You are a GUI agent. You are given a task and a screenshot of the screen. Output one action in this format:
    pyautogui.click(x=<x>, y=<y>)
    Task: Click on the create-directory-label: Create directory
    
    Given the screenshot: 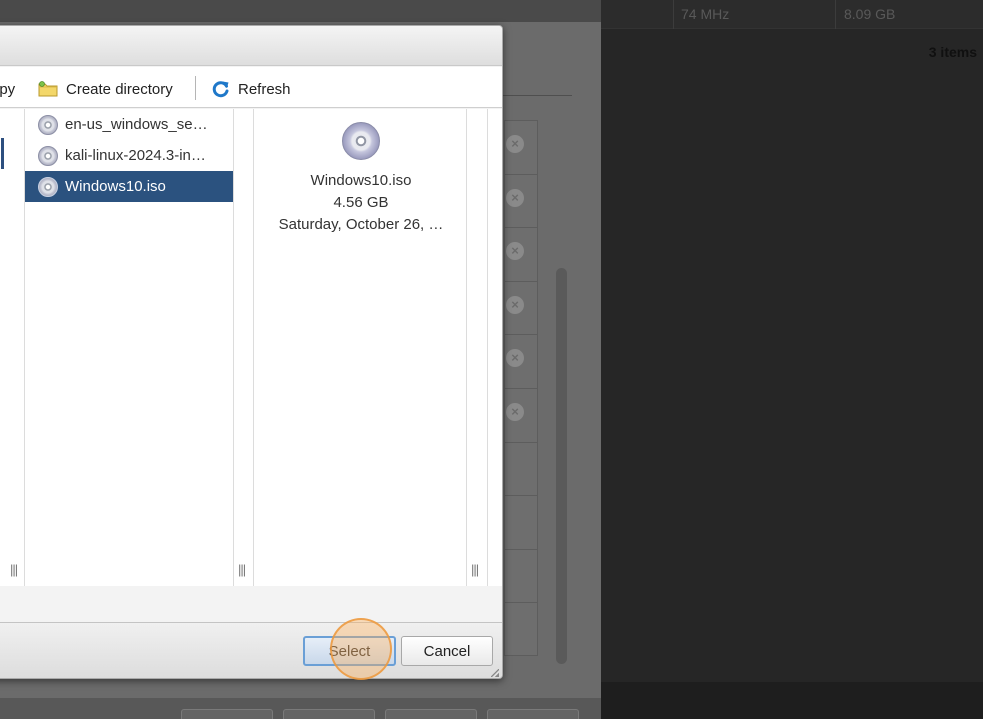 What is the action you would take?
    pyautogui.click(x=119, y=89)
    